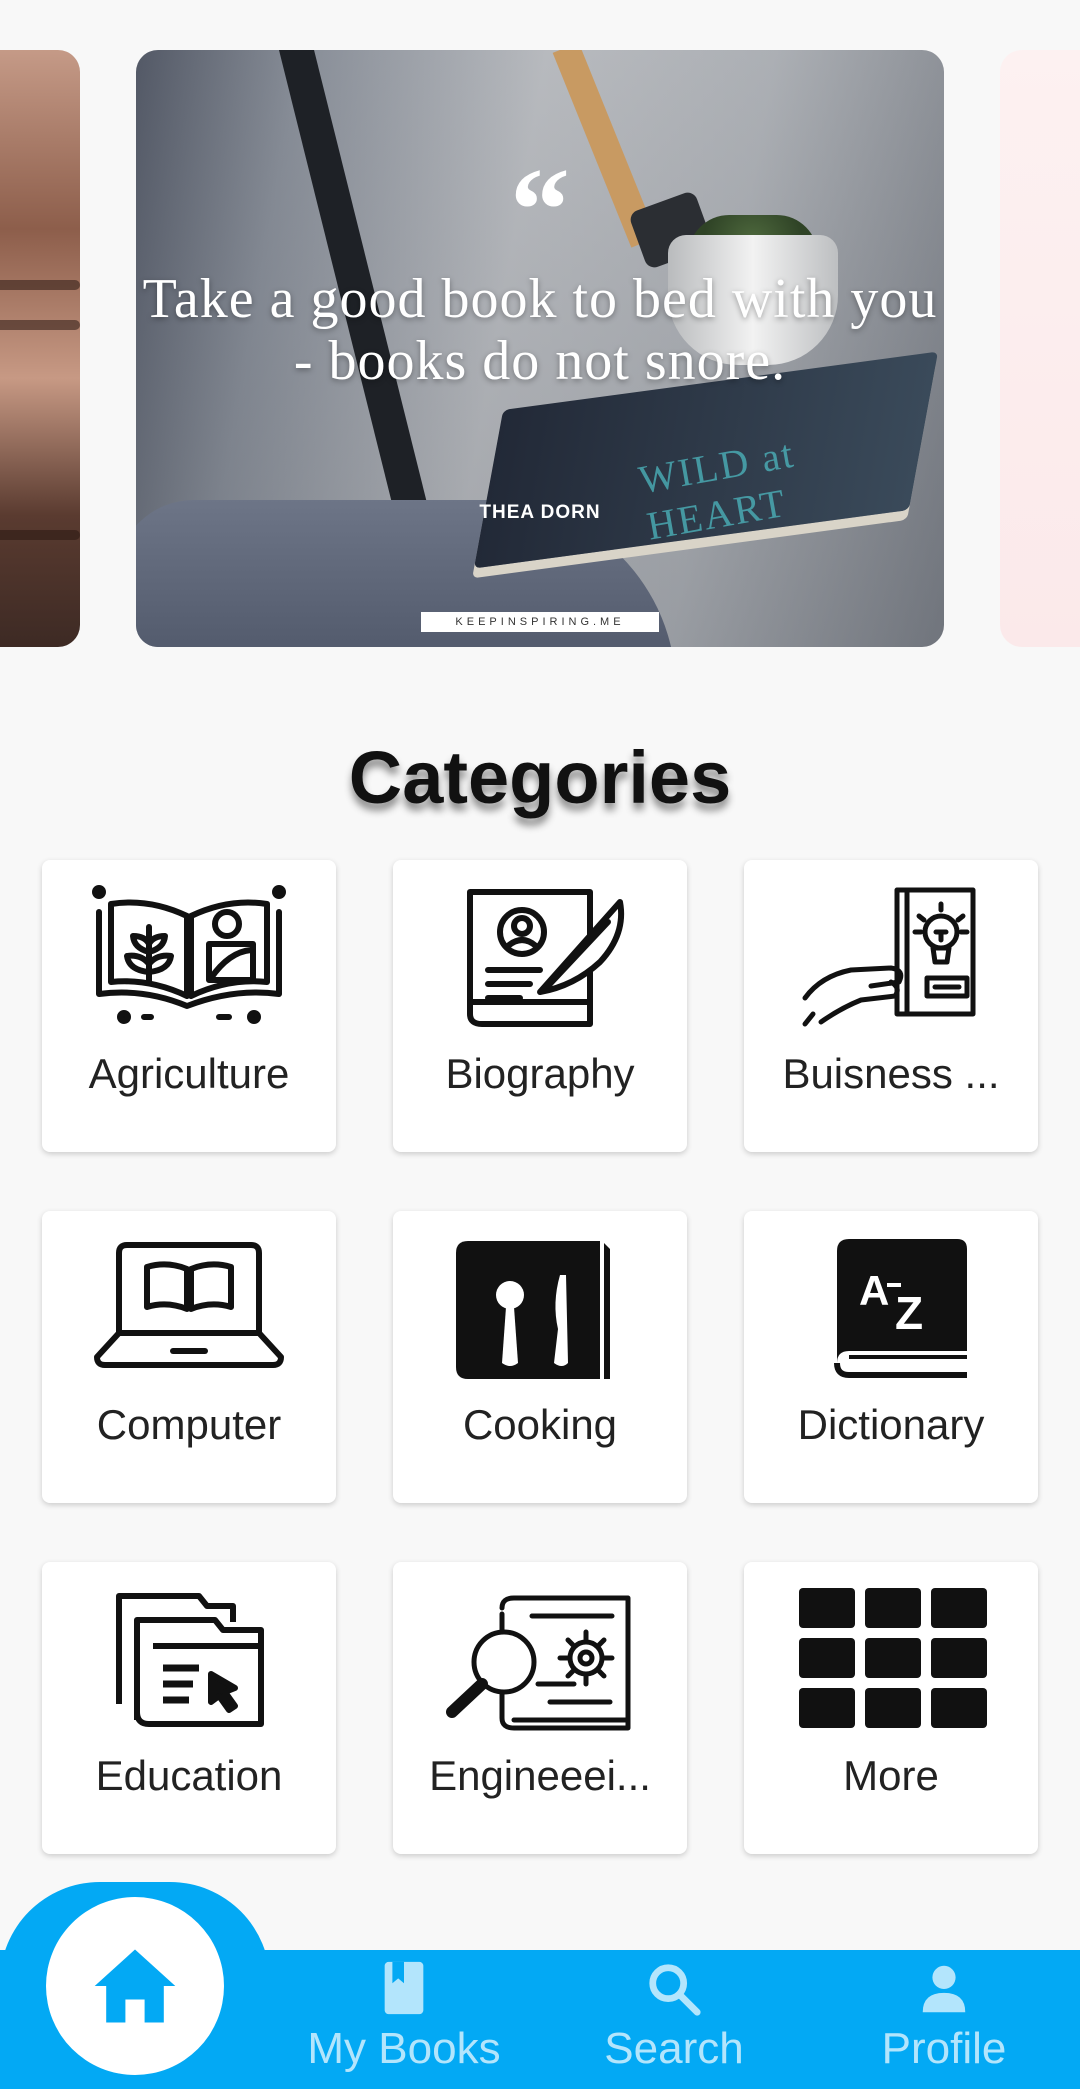 The height and width of the screenshot is (2089, 1080). What do you see at coordinates (189, 1659) in the screenshot?
I see `education-folders-icon` at bounding box center [189, 1659].